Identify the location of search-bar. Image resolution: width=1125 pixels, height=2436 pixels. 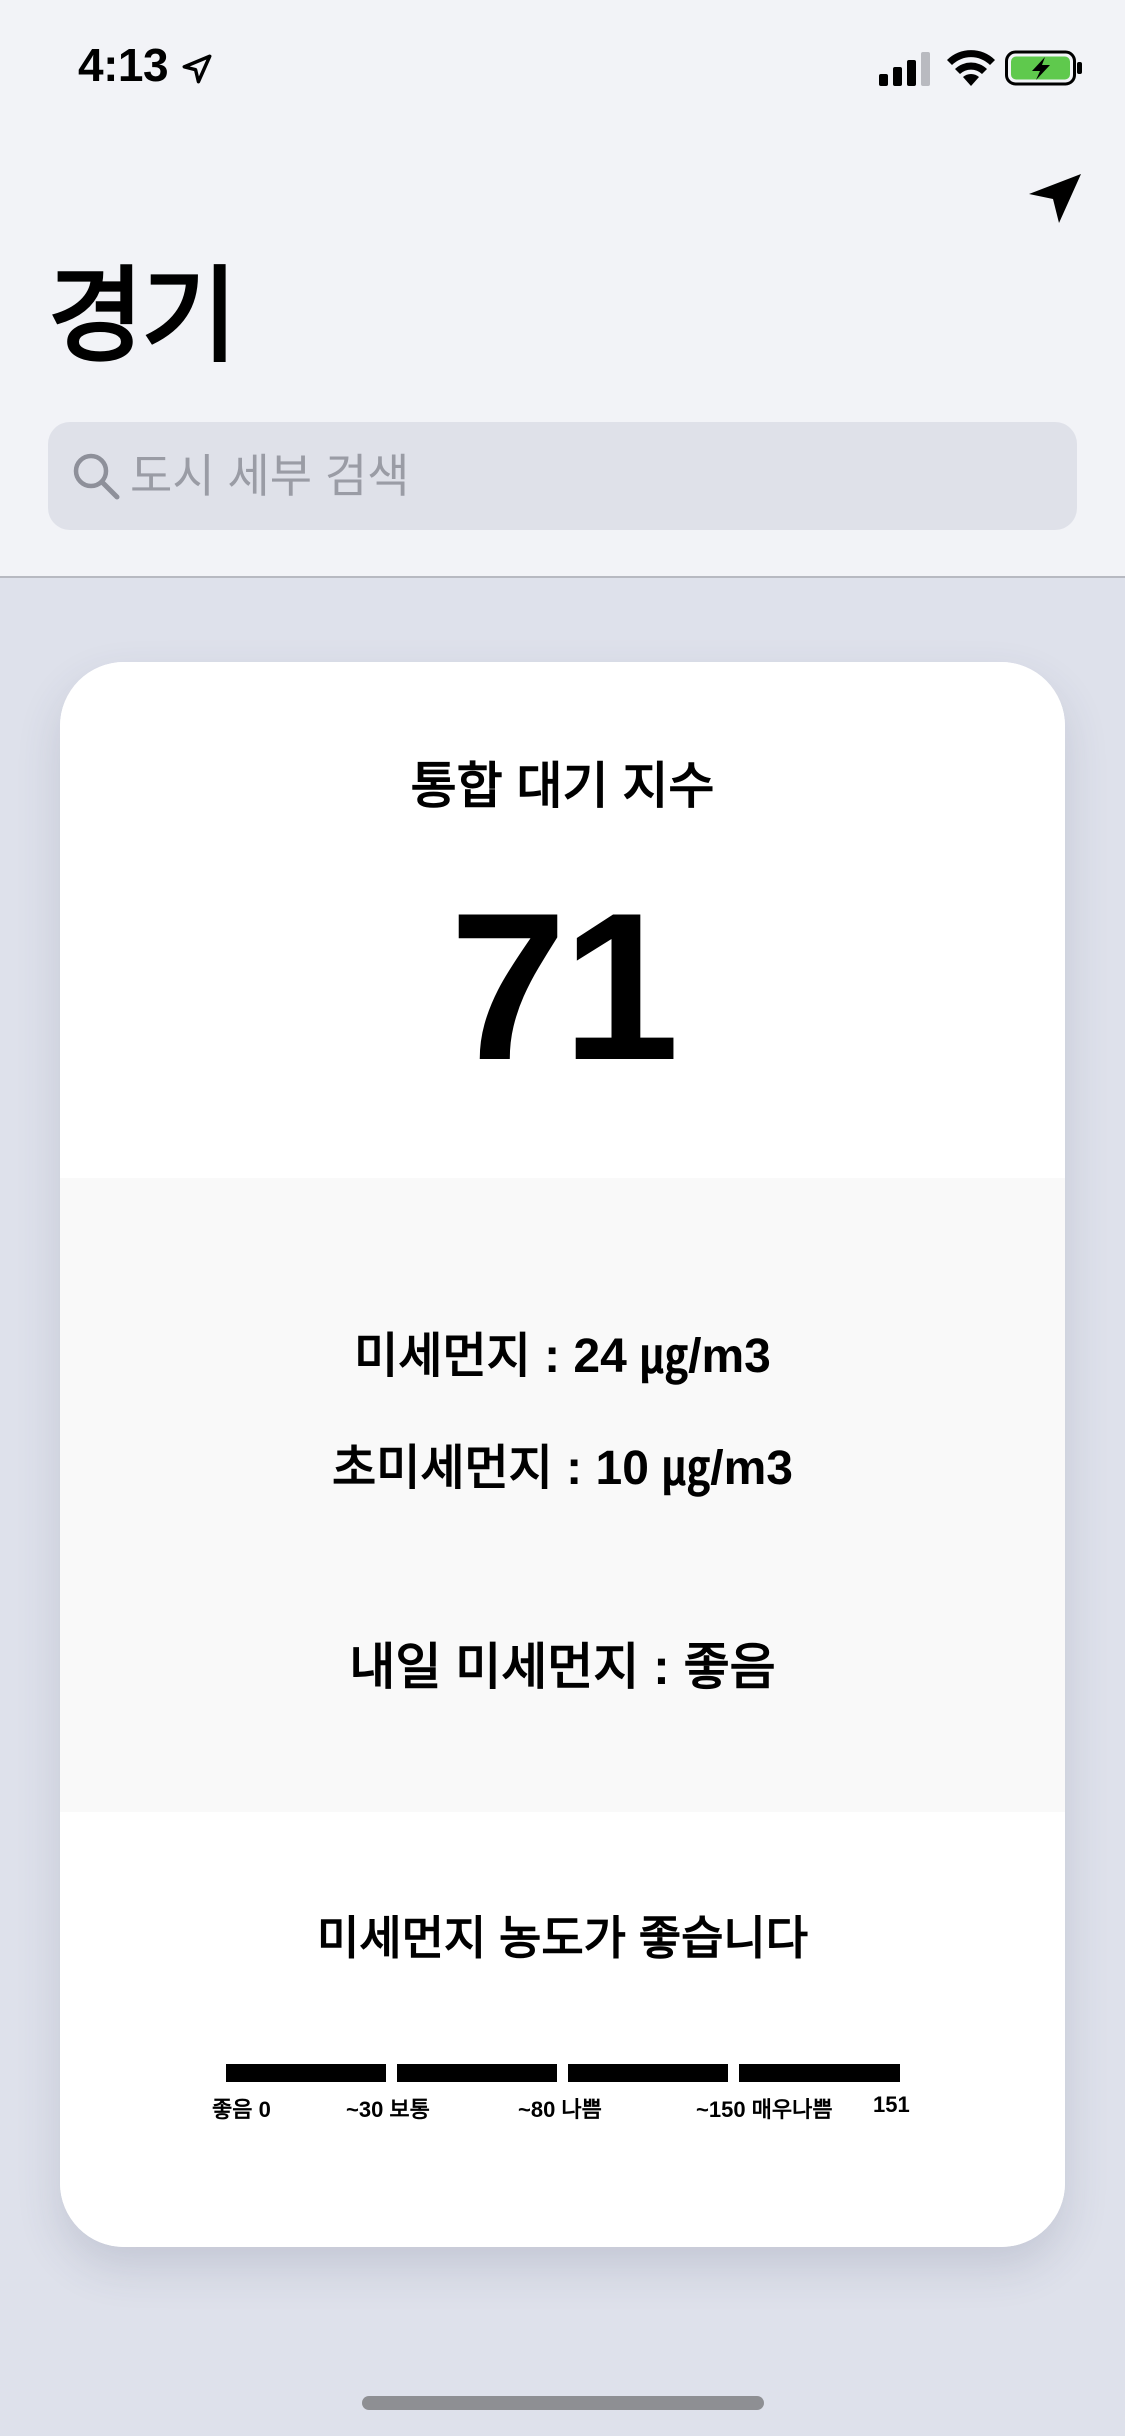
(562, 476).